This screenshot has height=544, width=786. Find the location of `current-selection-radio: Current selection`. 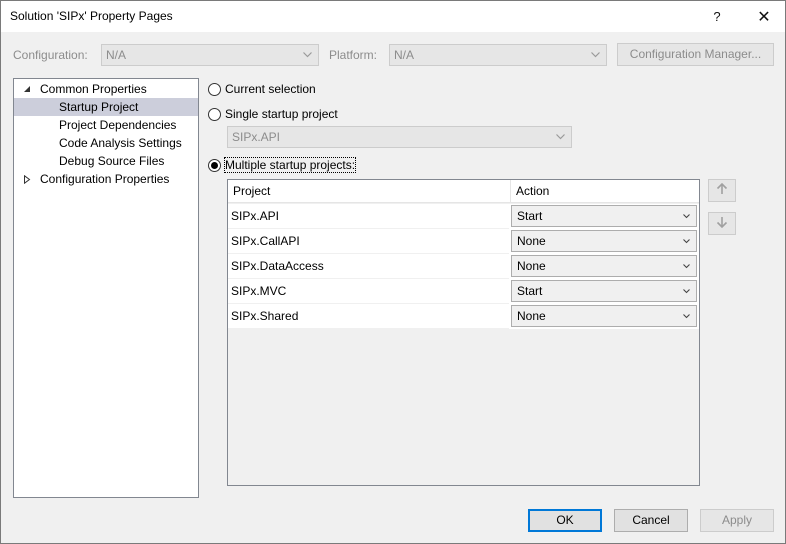

current-selection-radio: Current selection is located at coordinates (262, 89).